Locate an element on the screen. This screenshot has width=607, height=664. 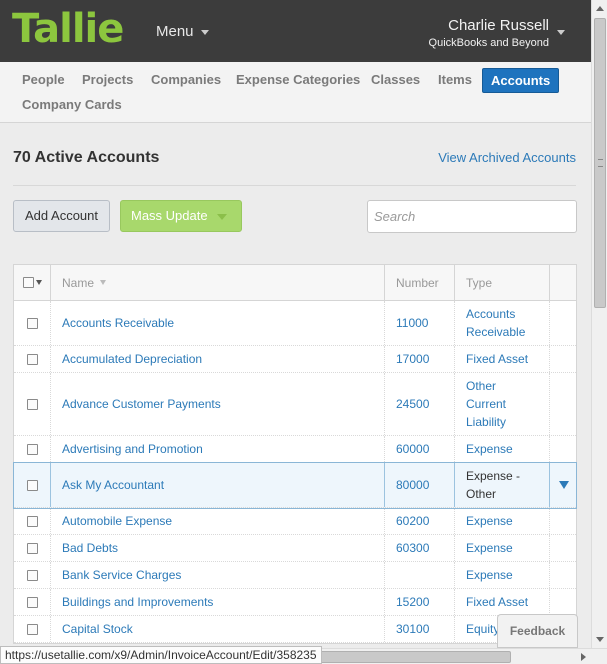
account-name-link: Ask My Accountant is located at coordinates (113, 485).